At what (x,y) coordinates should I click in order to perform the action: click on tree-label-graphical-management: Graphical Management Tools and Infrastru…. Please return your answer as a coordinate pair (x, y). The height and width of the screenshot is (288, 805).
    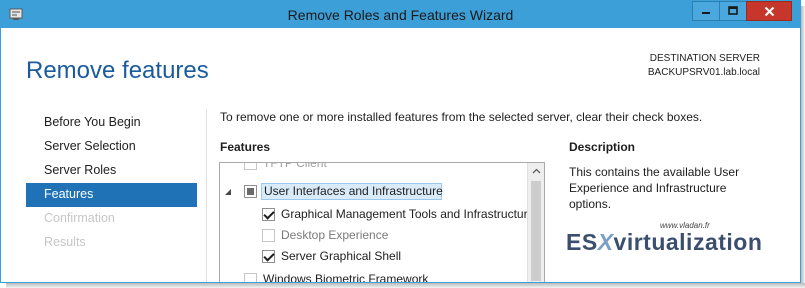
    Looking at the image, I should click on (404, 214).